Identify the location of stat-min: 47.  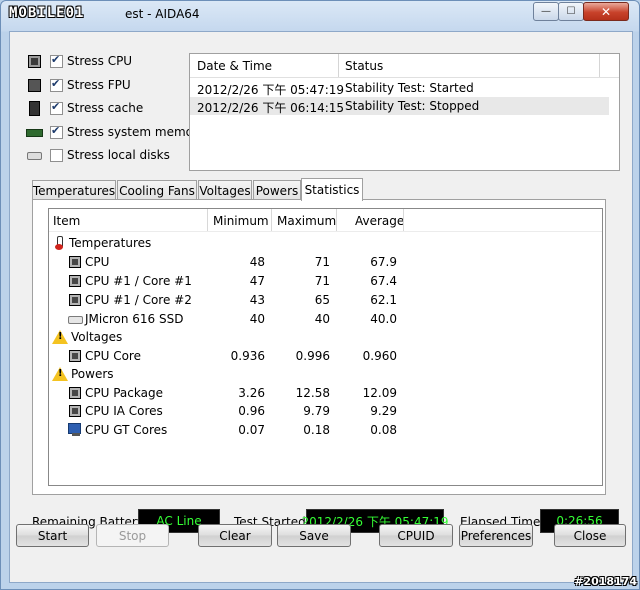
(257, 281).